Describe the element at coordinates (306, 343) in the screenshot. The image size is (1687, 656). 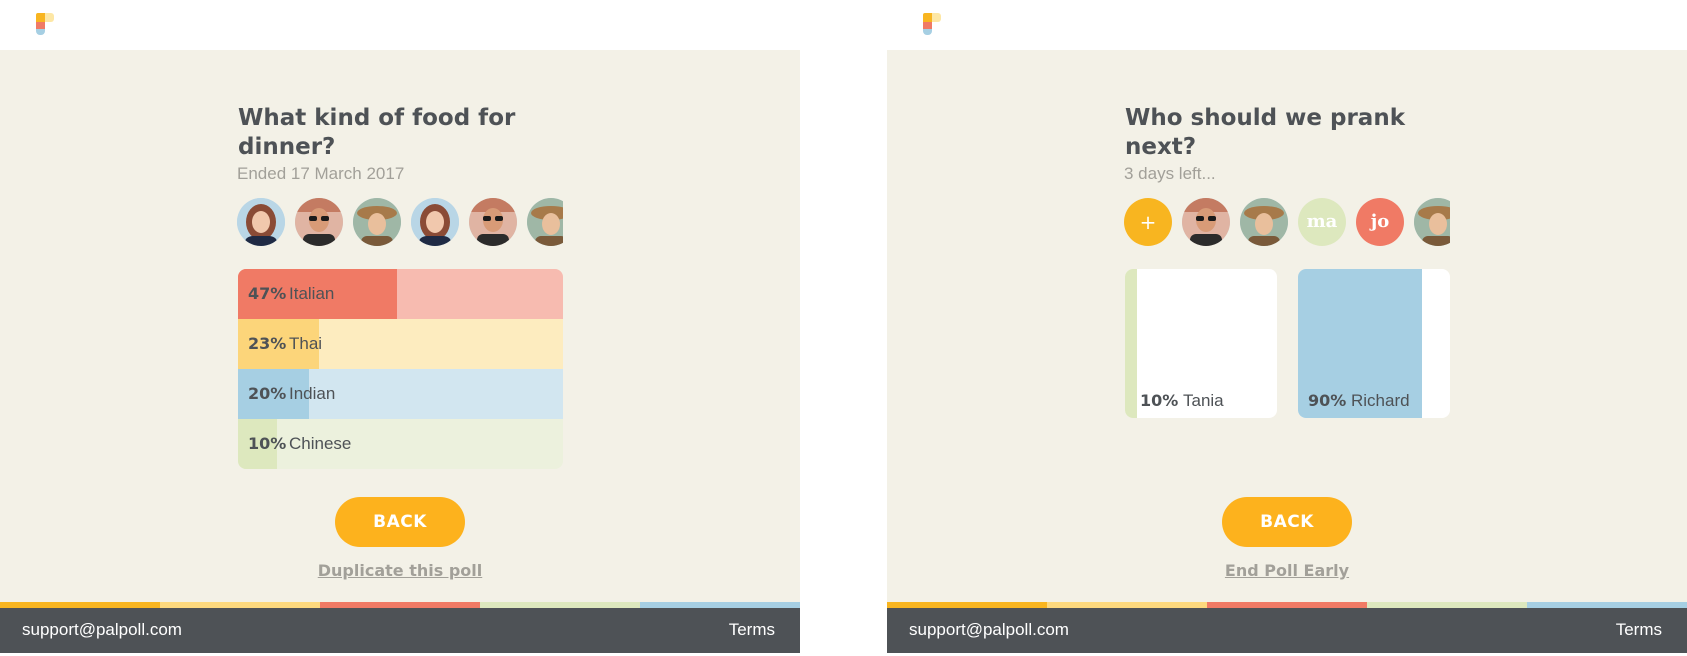
I see `result-label: Thai` at that location.